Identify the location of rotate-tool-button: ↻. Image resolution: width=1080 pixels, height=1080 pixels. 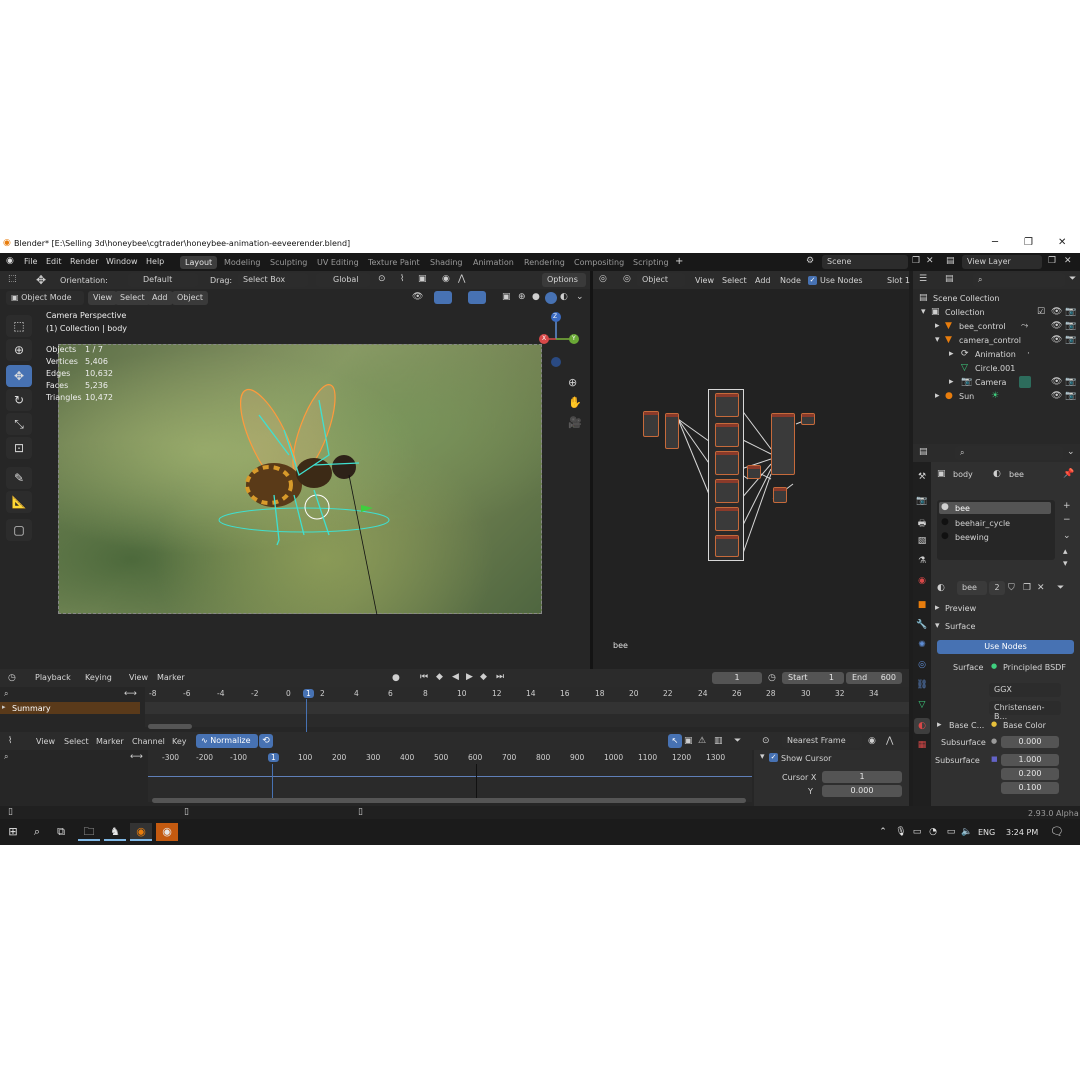
(19, 400).